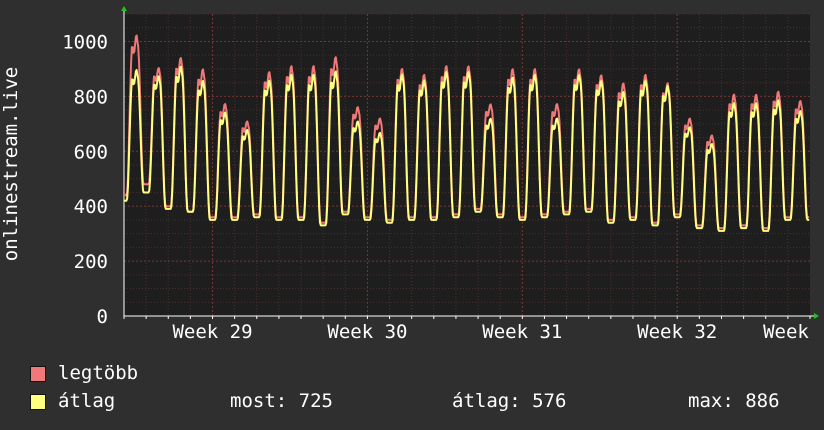 The height and width of the screenshot is (430, 824). I want to click on y-axis-label: onlinestream.live, so click(11, 164).